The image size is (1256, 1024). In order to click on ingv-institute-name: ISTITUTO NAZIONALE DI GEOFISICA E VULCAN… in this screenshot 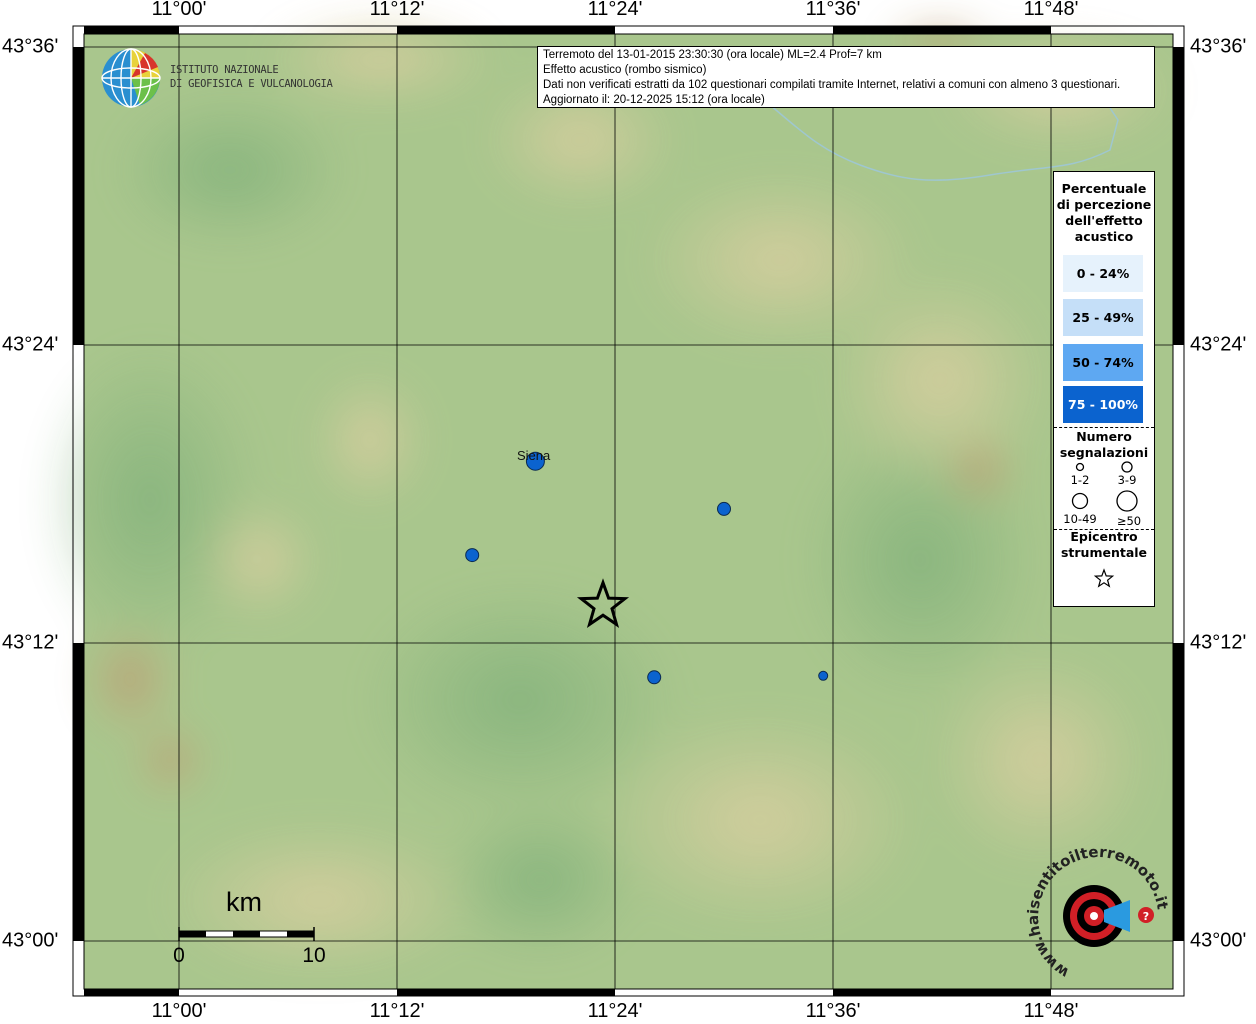, I will do `click(251, 77)`.